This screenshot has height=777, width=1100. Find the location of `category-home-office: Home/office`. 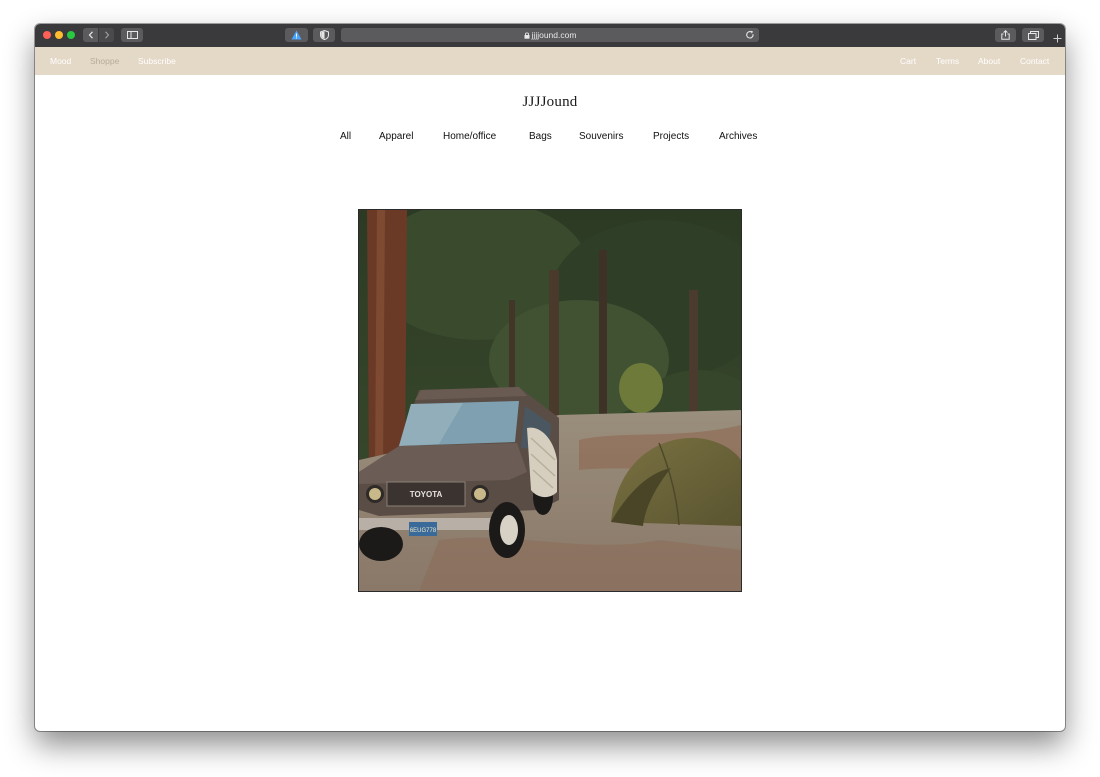

category-home-office: Home/office is located at coordinates (469, 137).